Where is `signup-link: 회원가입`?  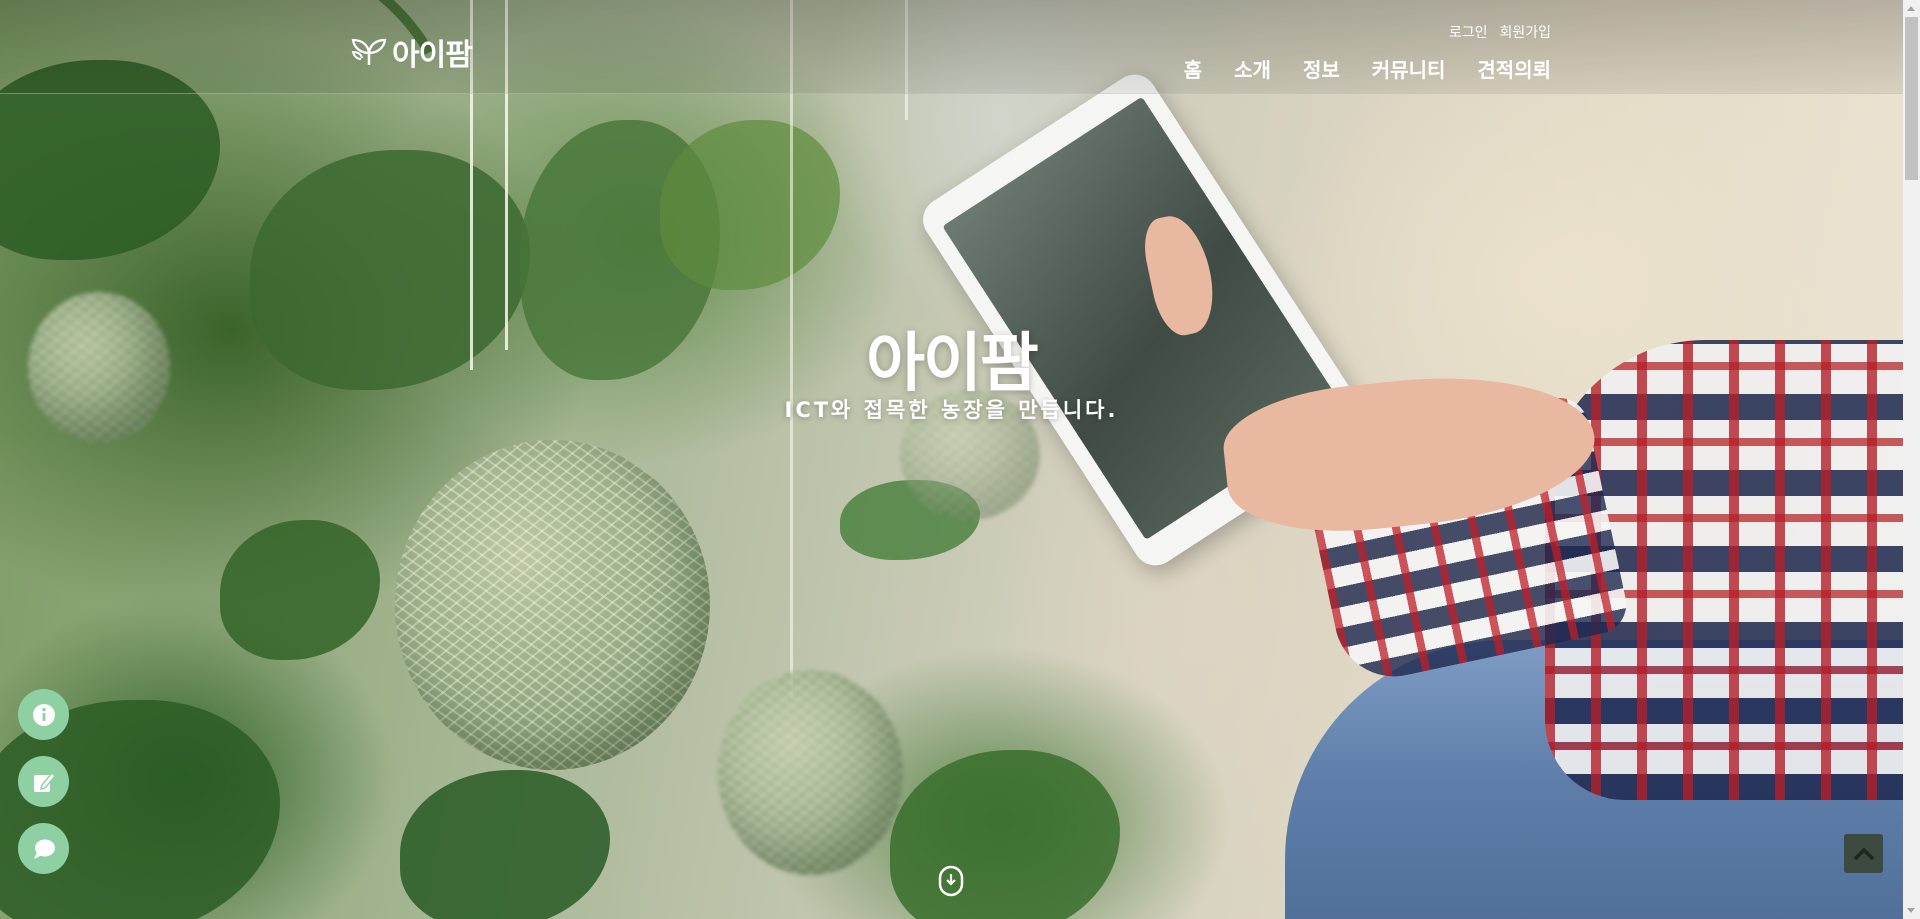
signup-link: 회원가입 is located at coordinates (1525, 32).